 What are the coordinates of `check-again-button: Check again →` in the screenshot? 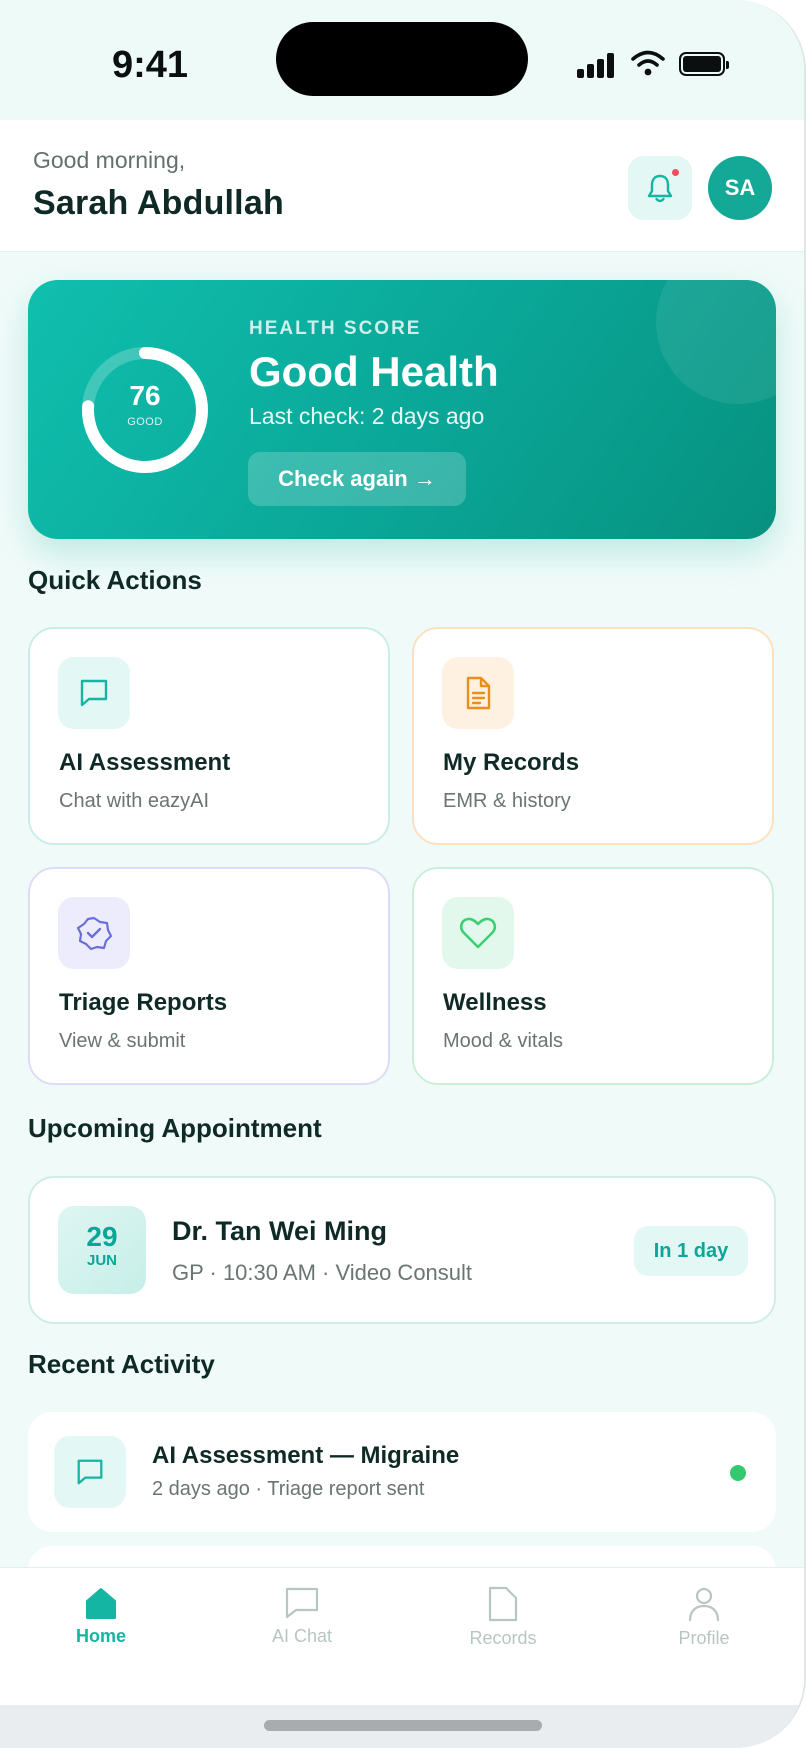 It's located at (357, 479).